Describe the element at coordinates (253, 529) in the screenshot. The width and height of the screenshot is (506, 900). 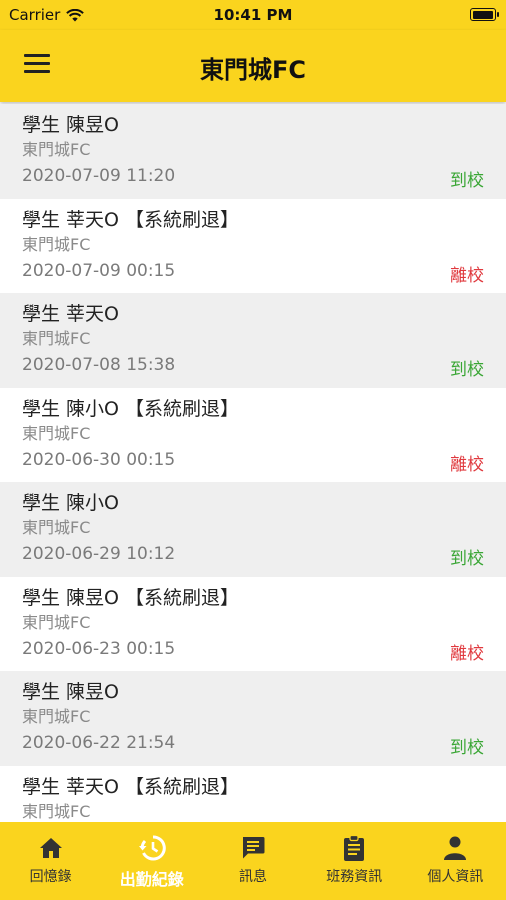
I see `list-item: 學生 陳小O 東門城FC 2020-06-29 10:12 到校` at that location.